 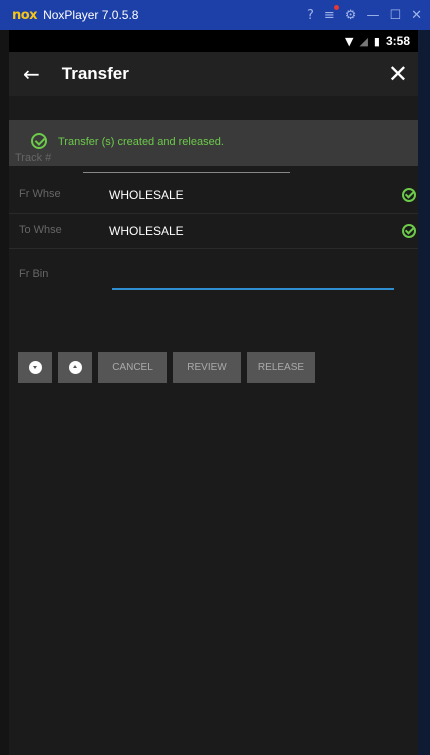 I want to click on signal-off-icon: ◢, so click(x=363, y=41).